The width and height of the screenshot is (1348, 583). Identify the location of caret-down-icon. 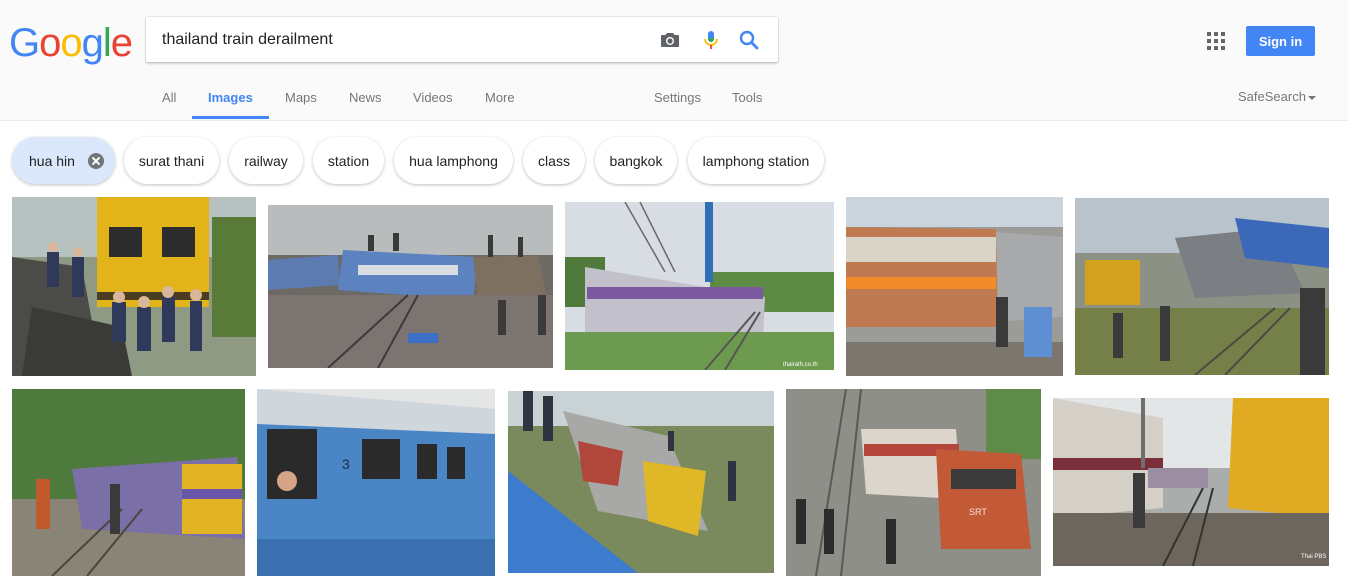
(1311, 97).